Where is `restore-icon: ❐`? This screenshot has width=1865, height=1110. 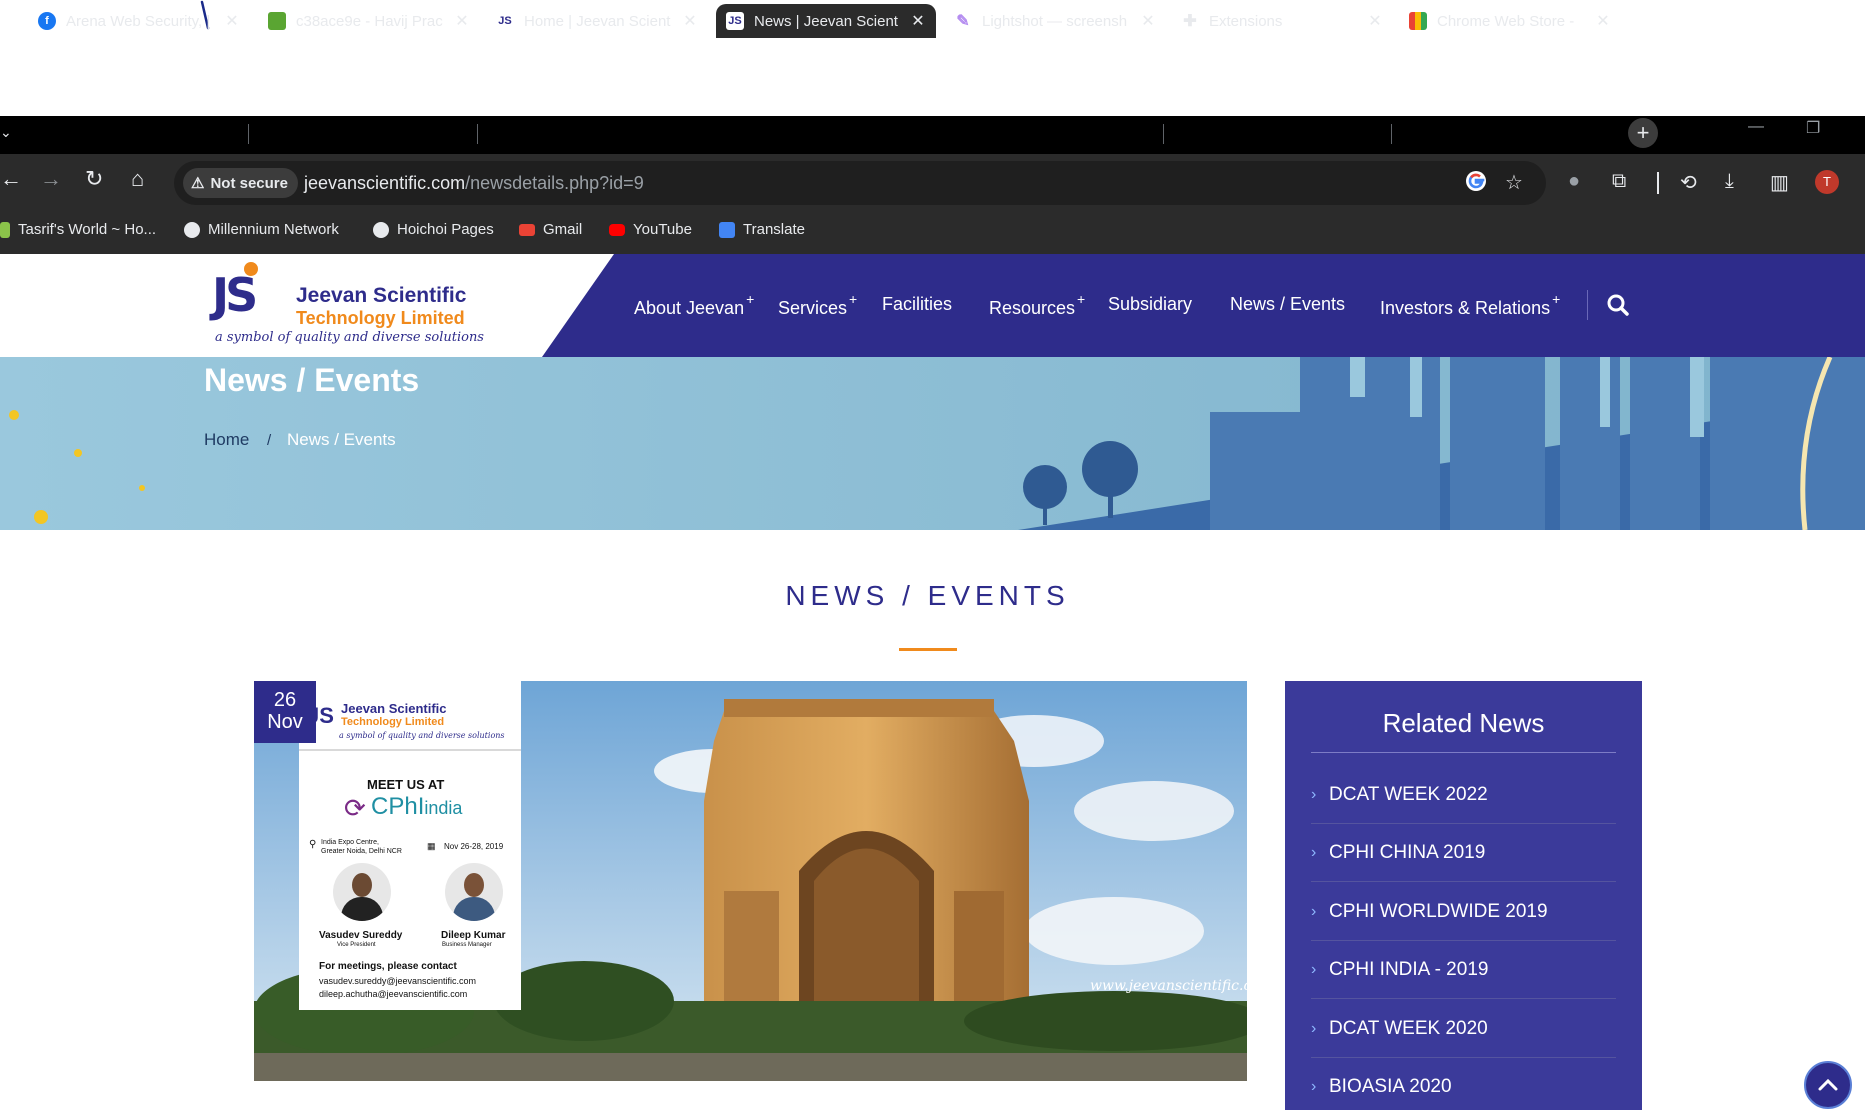
restore-icon: ❐ is located at coordinates (1813, 128).